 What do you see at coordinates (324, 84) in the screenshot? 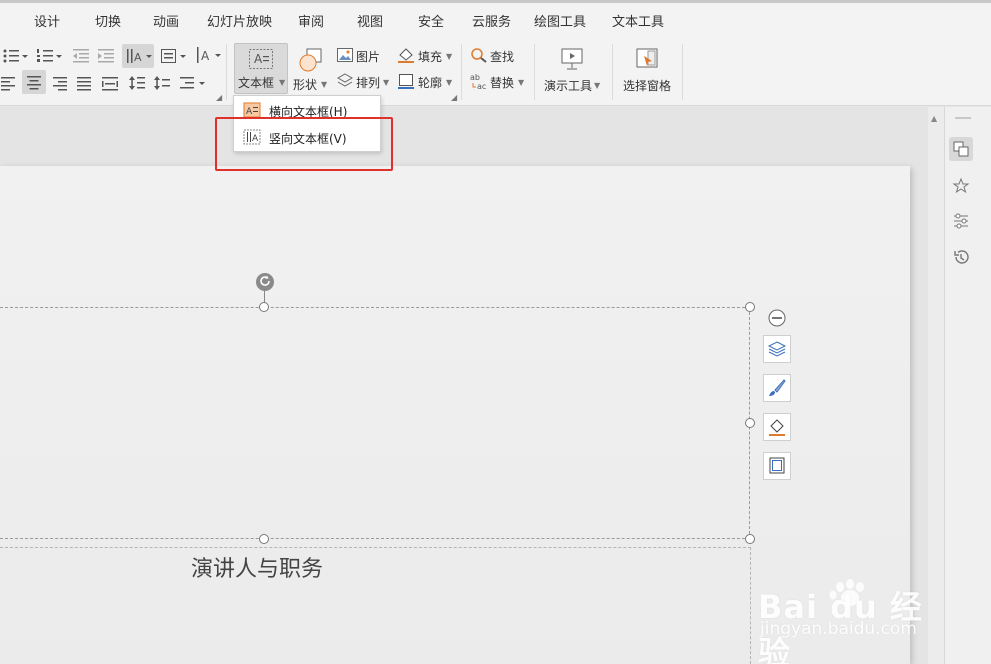
I see `shape-dropdown-arrow-icon: ▼` at bounding box center [324, 84].